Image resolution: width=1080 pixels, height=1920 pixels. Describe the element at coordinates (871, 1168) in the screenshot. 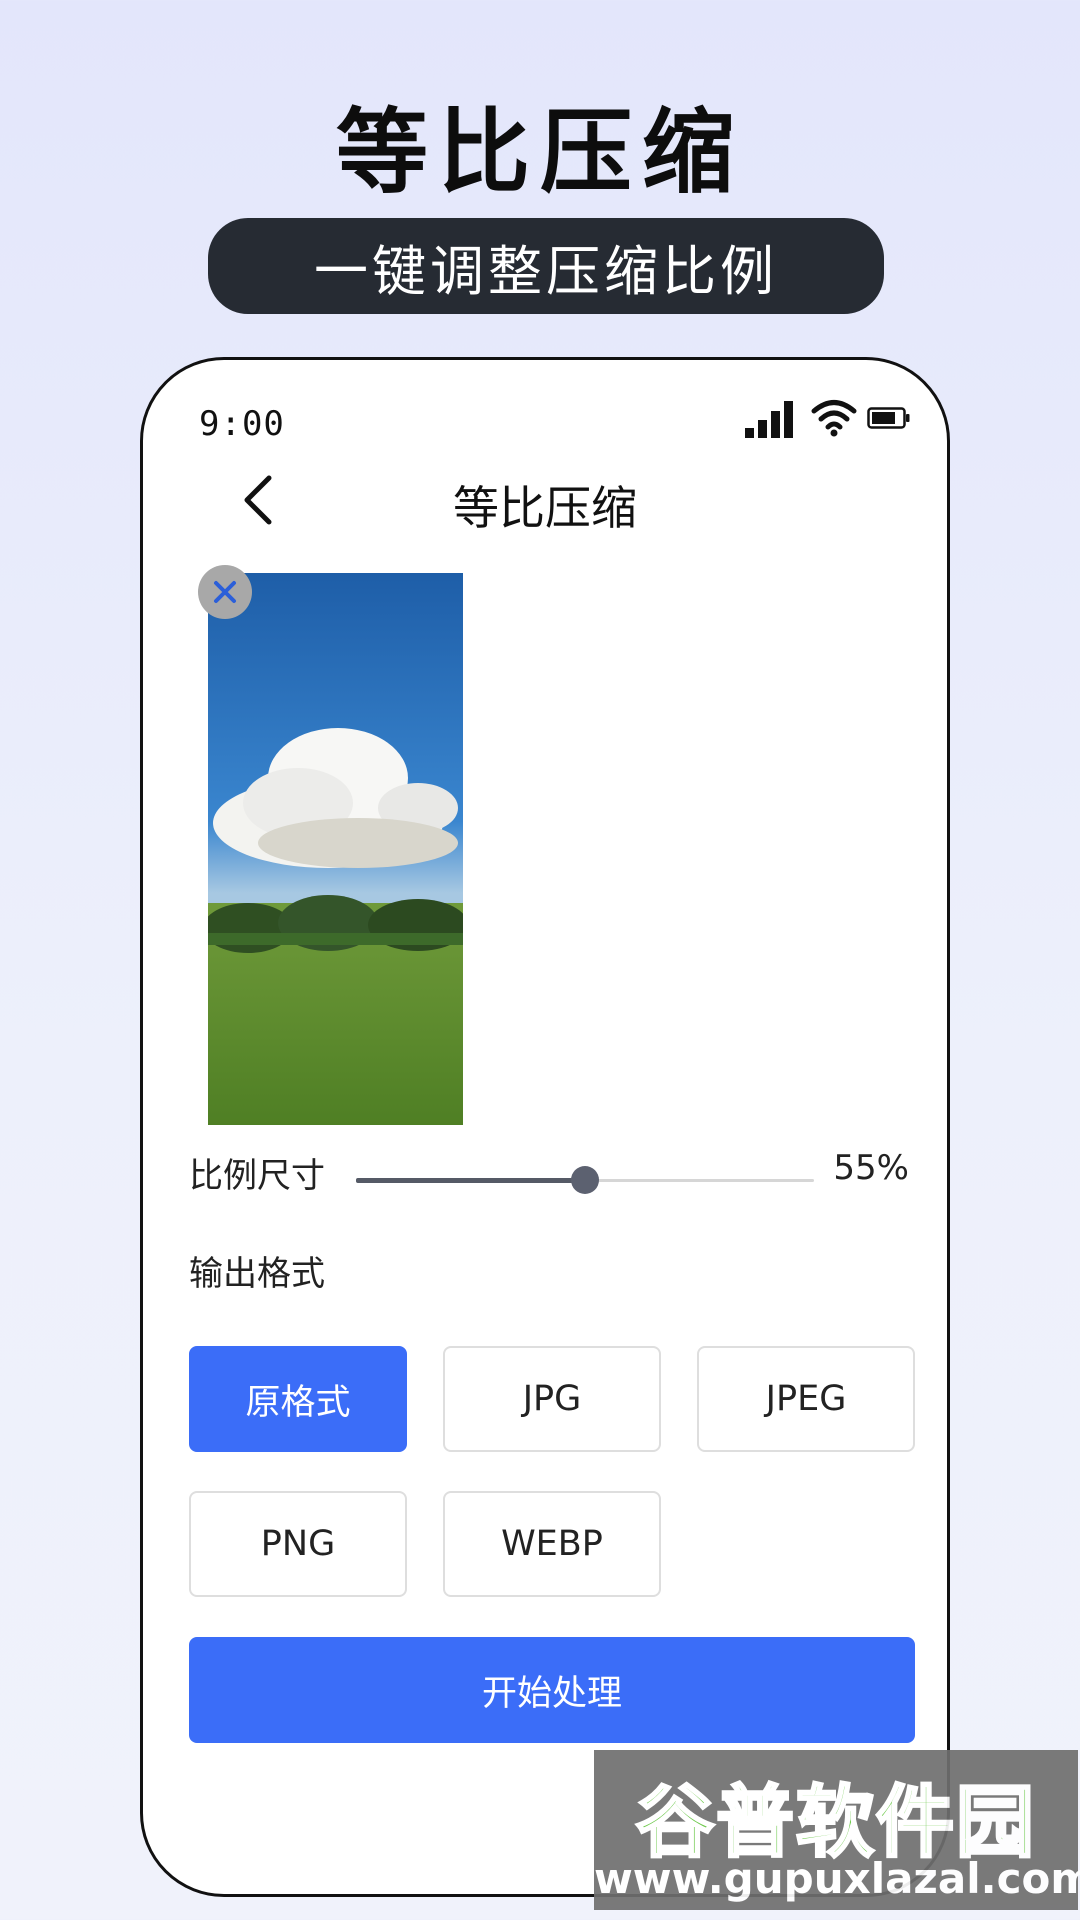

I see `ratio-value: 55%` at that location.